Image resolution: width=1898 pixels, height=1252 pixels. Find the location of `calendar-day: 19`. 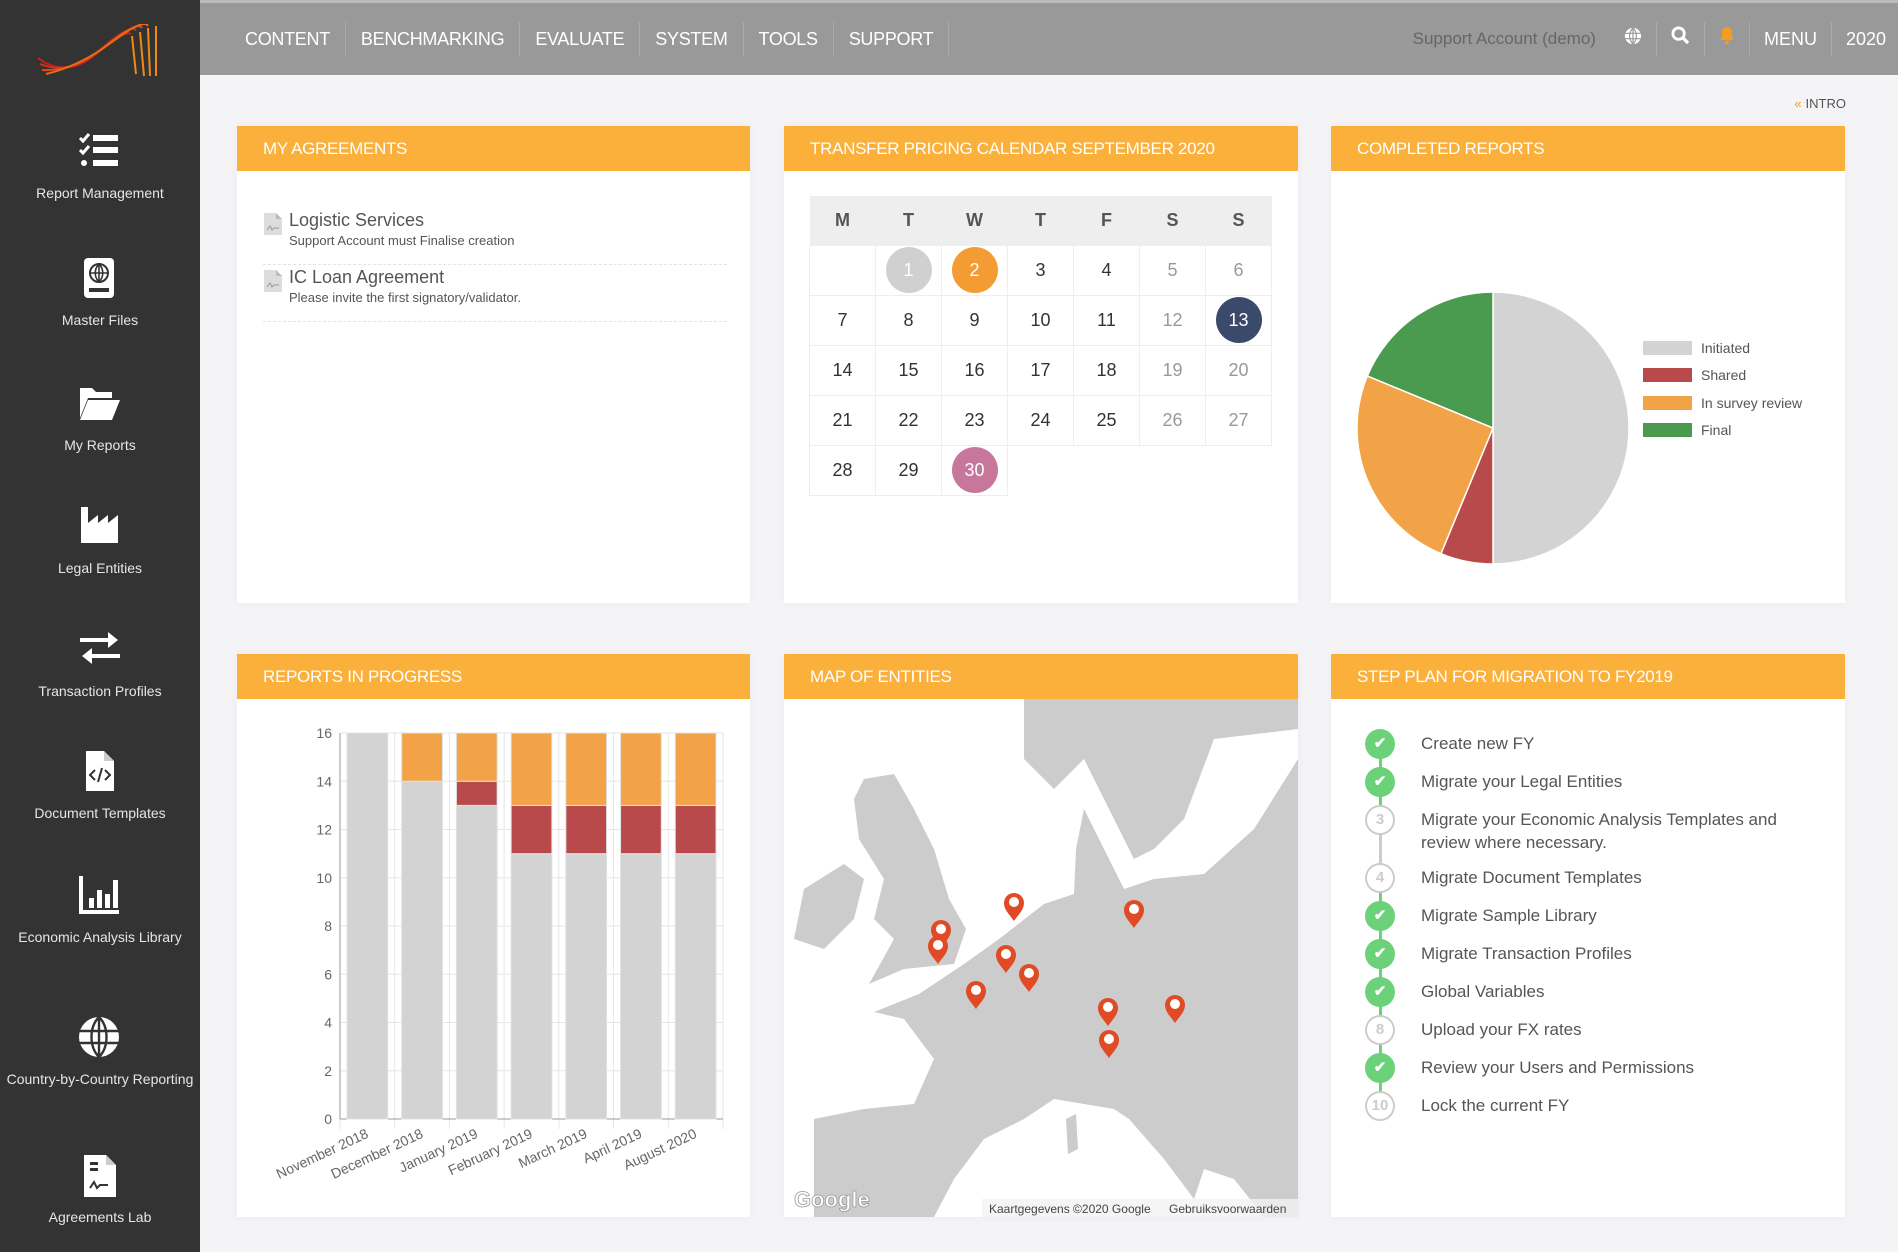

calendar-day: 19 is located at coordinates (1172, 370).